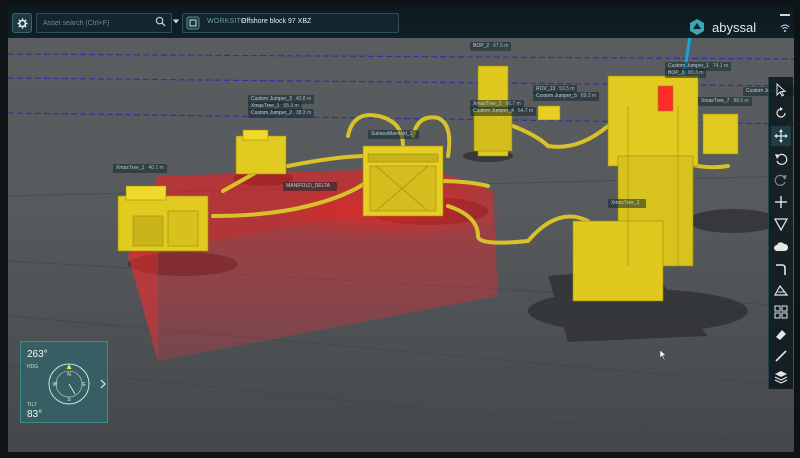  I want to click on chevron-right-icon, so click(103, 384).